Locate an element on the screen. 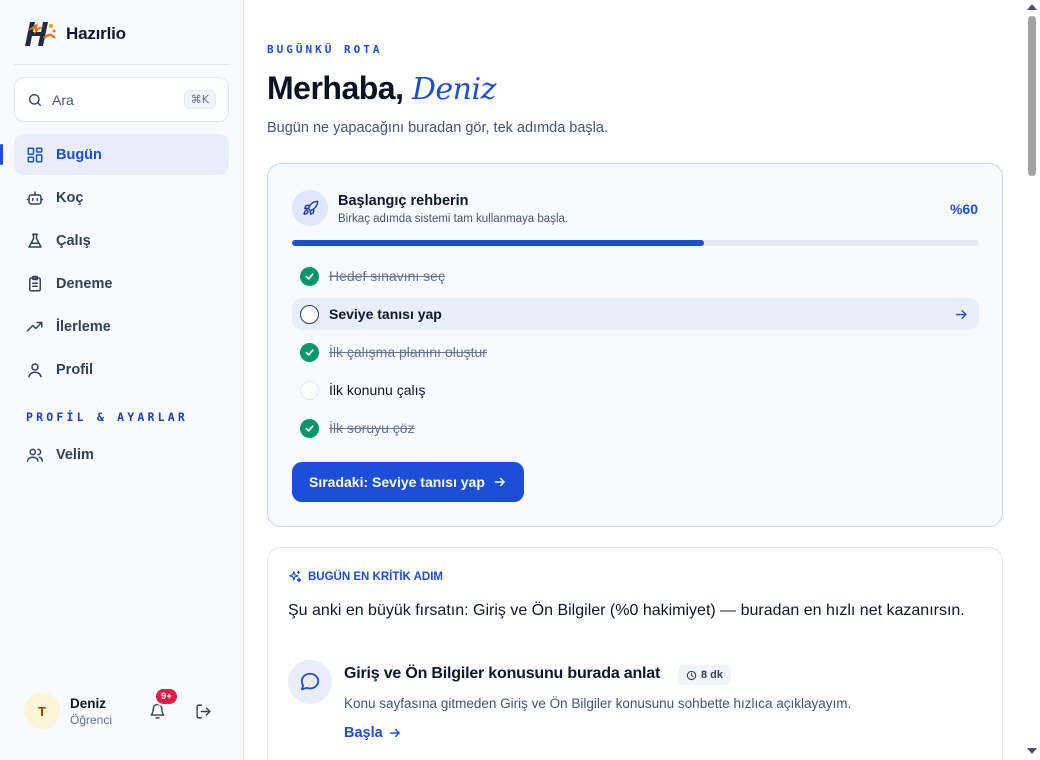 This screenshot has height=760, width=1040. step-item: İlk çalışma planını oluştur is located at coordinates (635, 352).